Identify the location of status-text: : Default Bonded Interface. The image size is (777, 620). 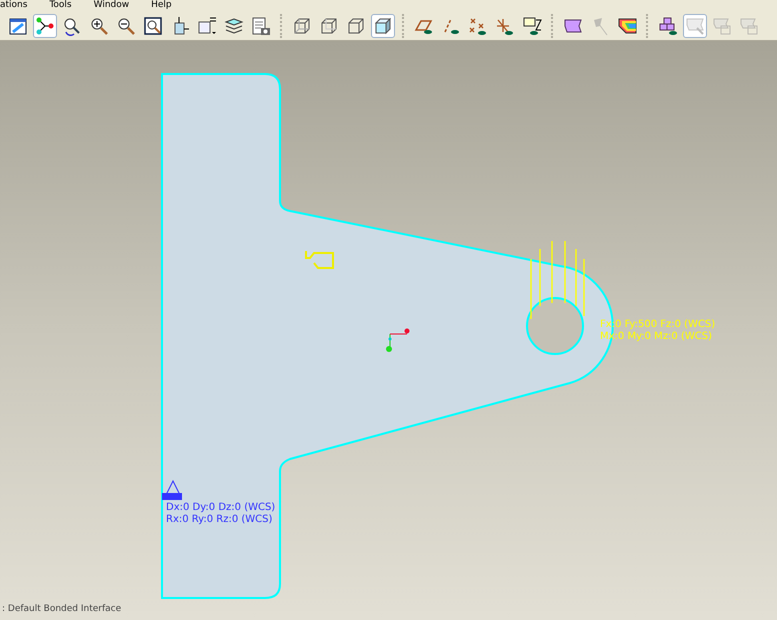
(62, 609).